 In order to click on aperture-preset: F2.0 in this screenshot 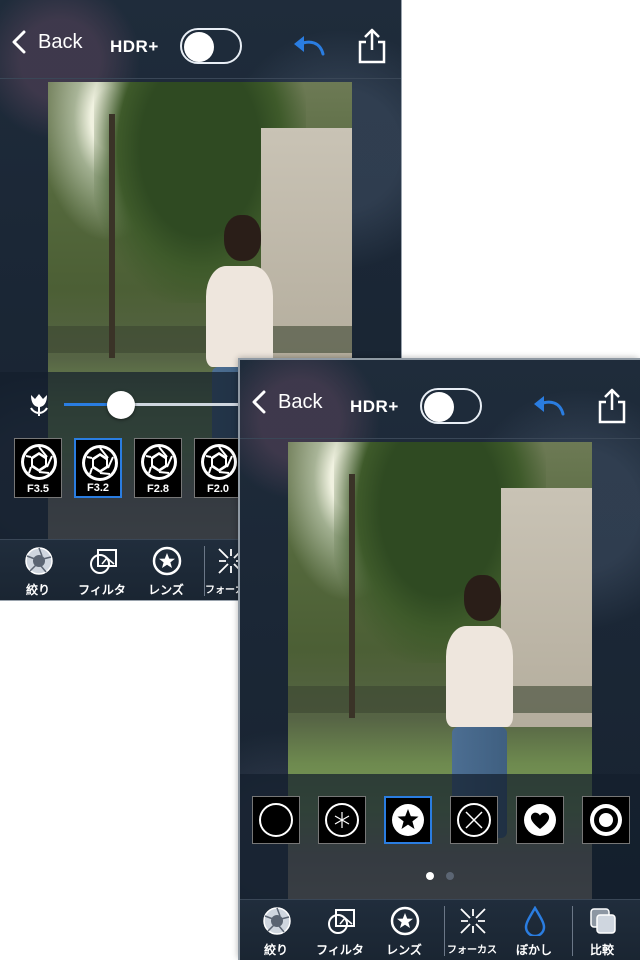, I will do `click(218, 468)`.